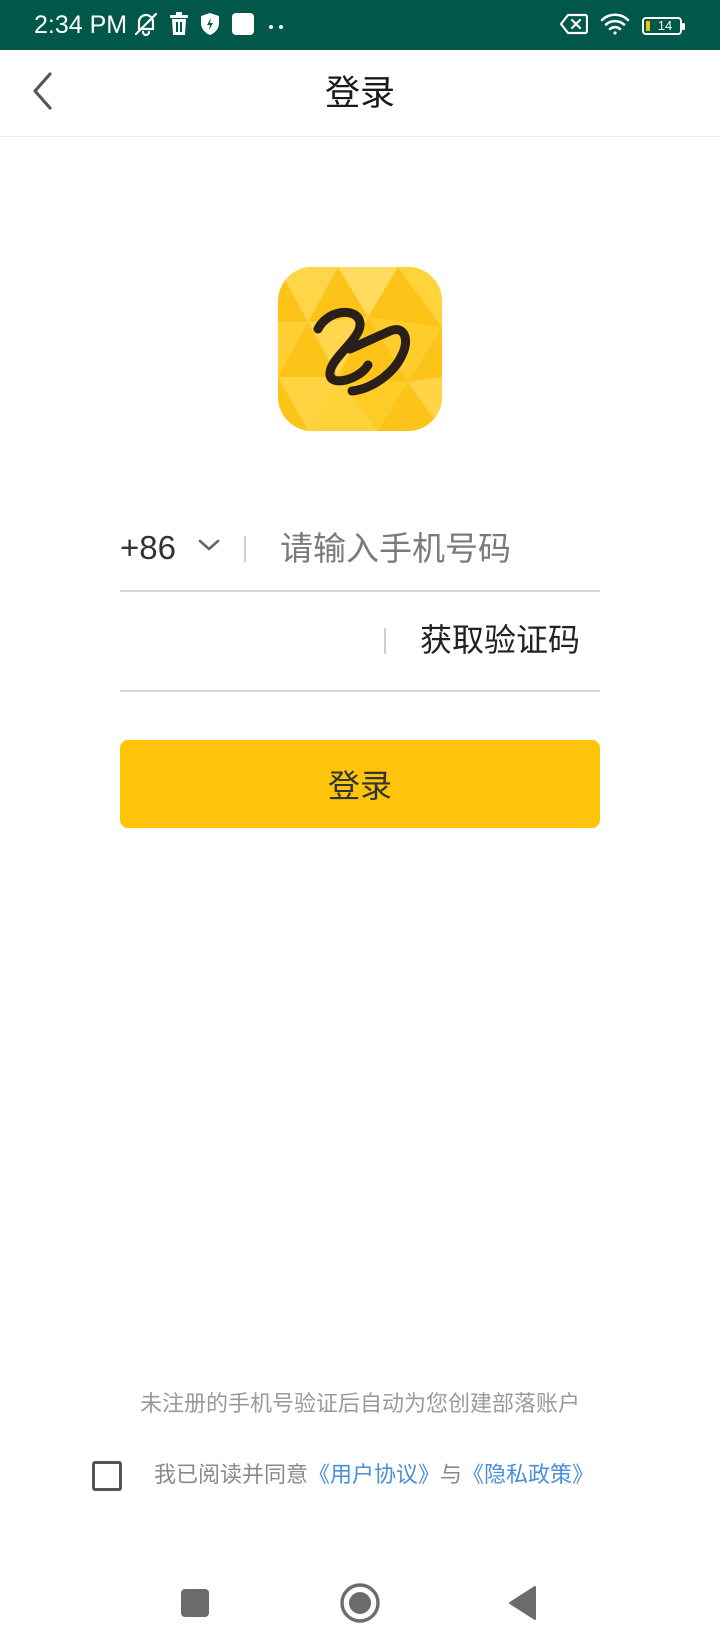 The image size is (720, 1650). Describe the element at coordinates (243, 26) in the screenshot. I see `square-icon` at that location.